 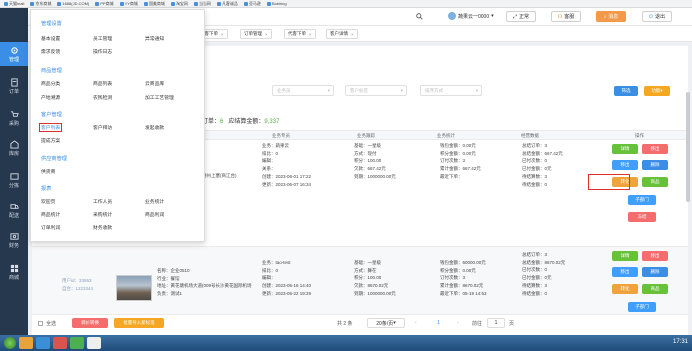 I want to click on menu-item: 商品统计, so click(x=50, y=214).